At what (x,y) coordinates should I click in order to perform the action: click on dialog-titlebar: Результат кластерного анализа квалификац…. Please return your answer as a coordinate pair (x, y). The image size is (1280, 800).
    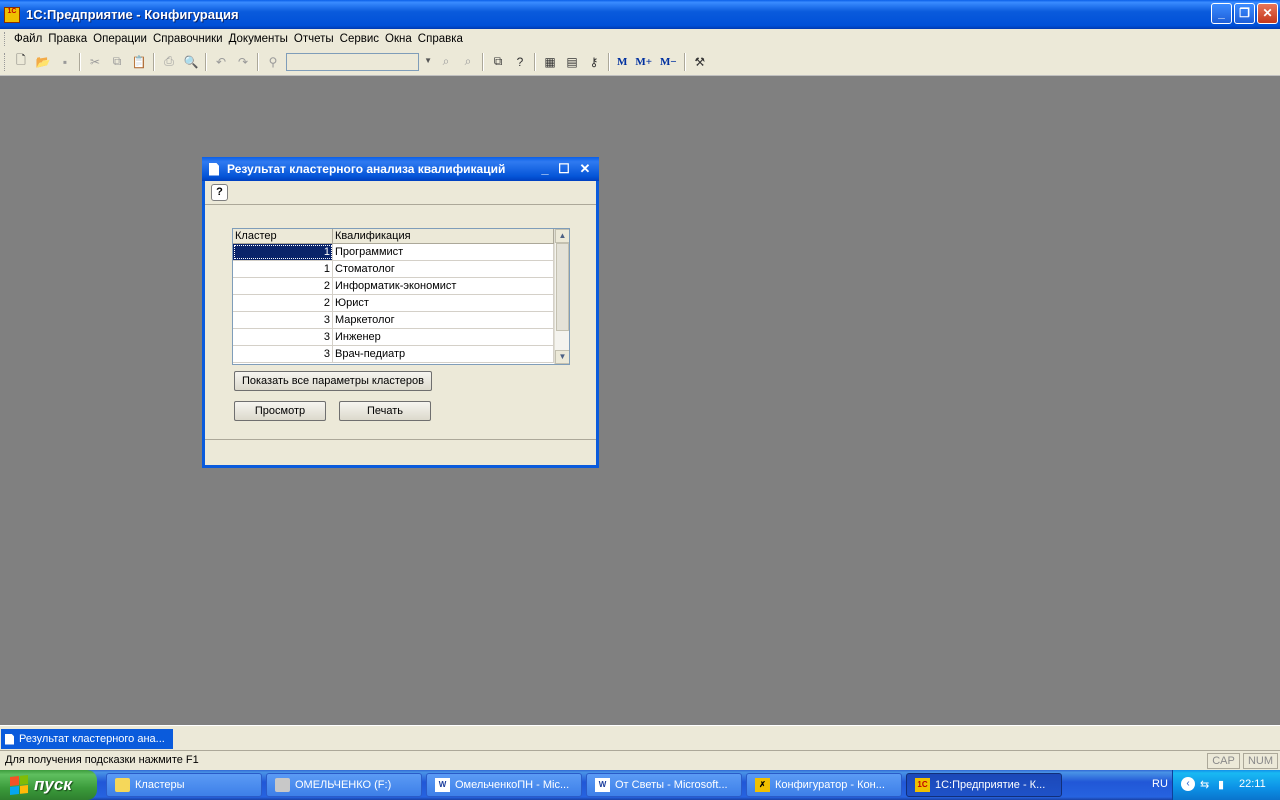
    Looking at the image, I should click on (400, 169).